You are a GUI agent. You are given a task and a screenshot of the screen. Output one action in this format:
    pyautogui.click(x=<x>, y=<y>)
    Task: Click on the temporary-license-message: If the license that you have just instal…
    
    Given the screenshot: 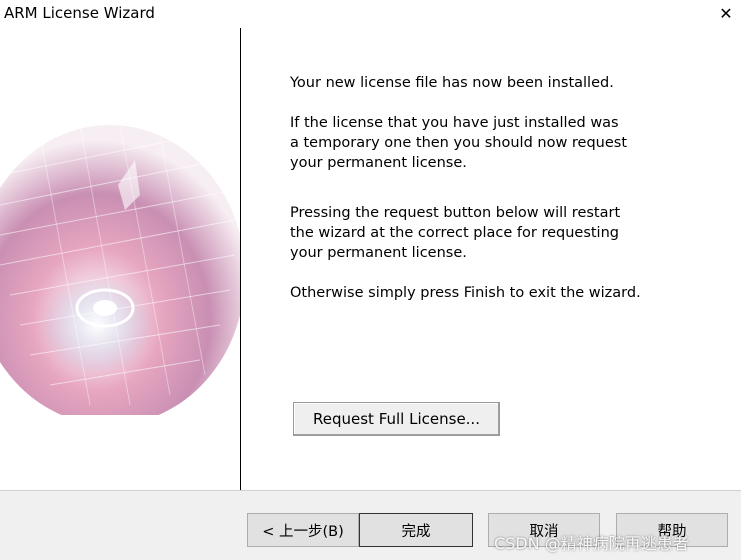 What is the action you would take?
    pyautogui.click(x=459, y=143)
    